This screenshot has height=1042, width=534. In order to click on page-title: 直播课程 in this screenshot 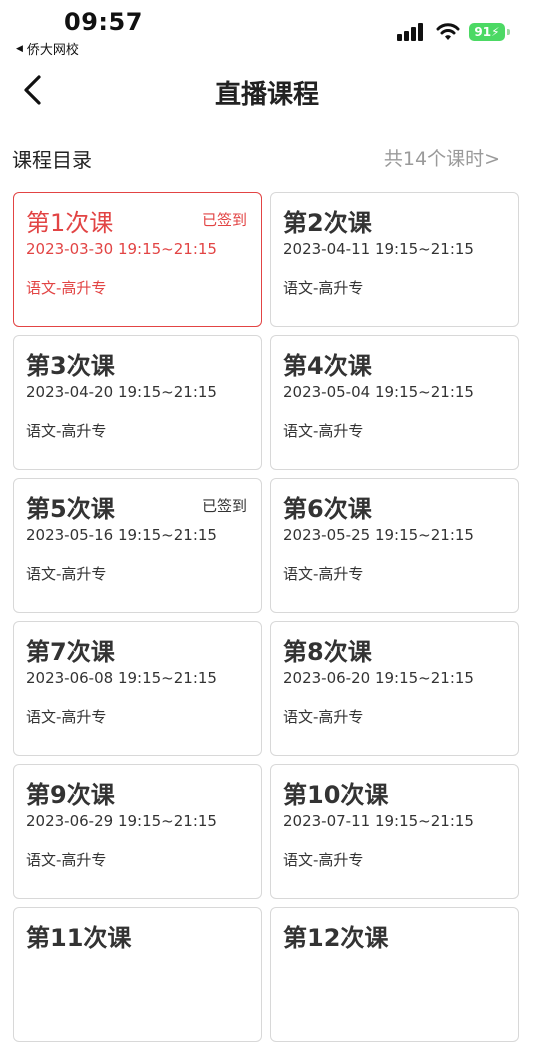, I will do `click(266, 95)`.